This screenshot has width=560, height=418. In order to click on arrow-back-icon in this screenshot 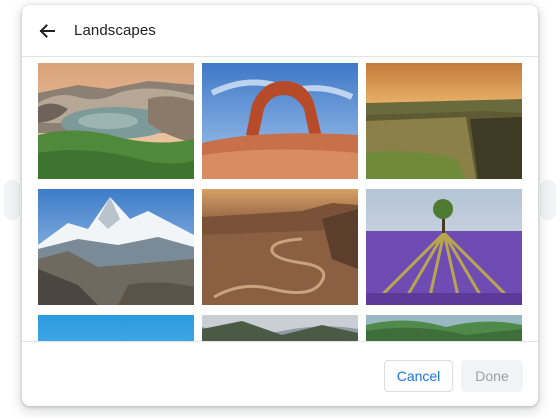, I will do `click(47, 31)`.